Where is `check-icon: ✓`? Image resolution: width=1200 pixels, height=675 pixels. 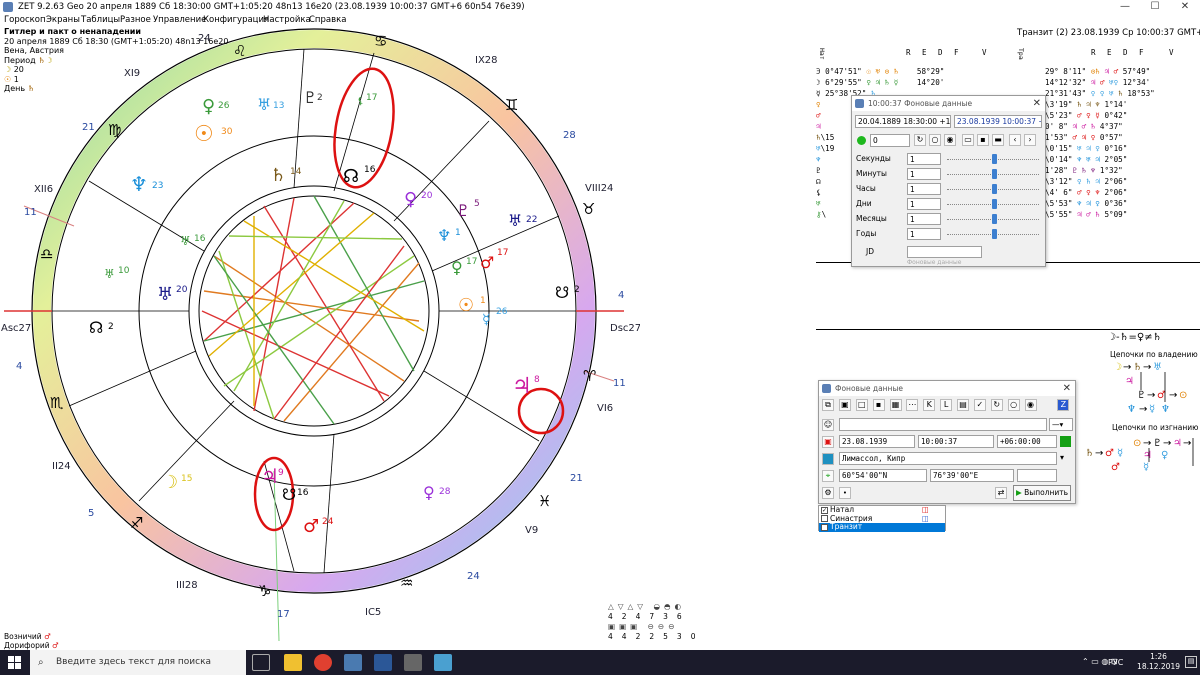 check-icon: ✓ is located at coordinates (979, 405).